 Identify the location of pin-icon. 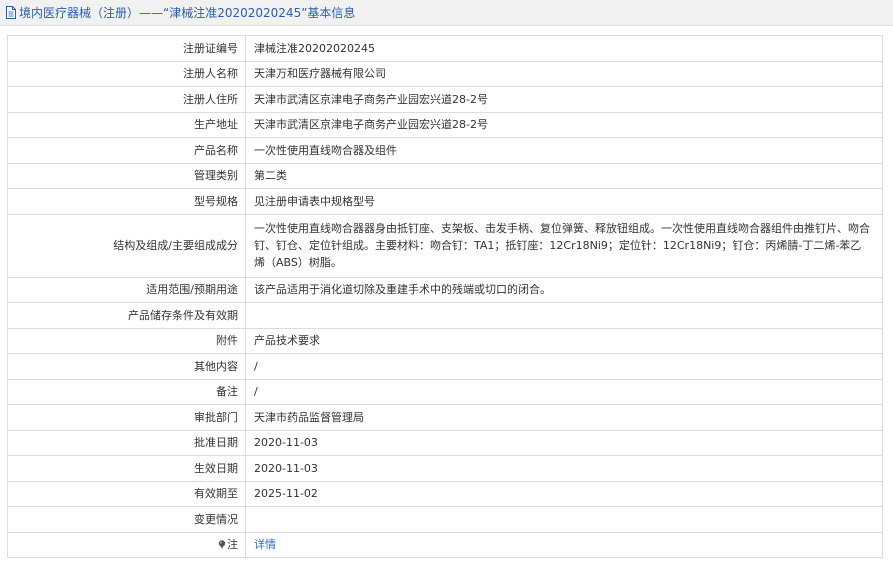
(222, 545).